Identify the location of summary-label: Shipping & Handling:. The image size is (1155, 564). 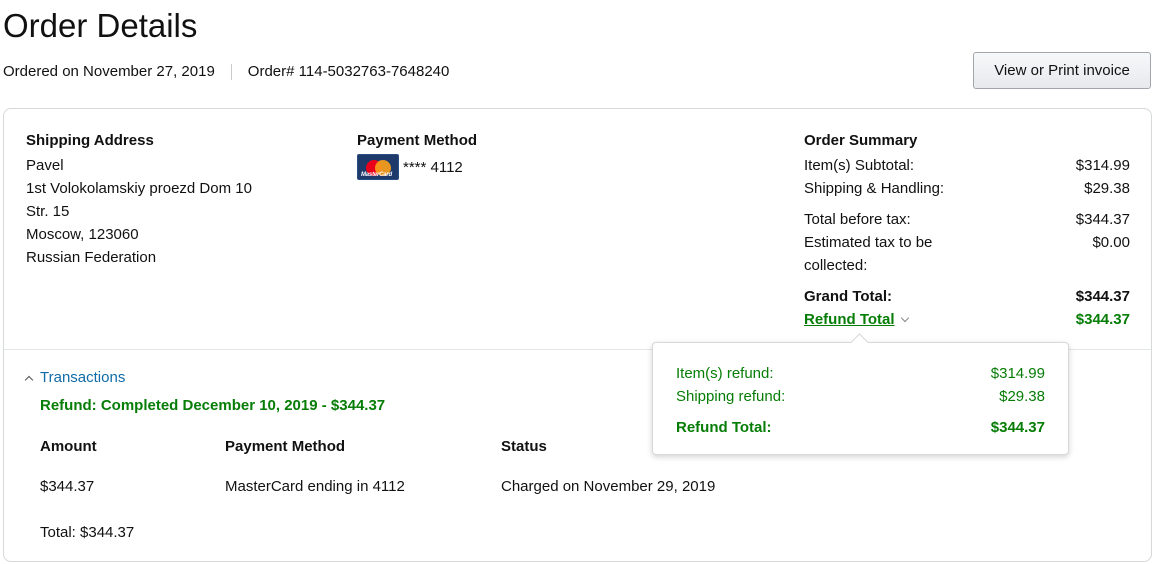
(874, 188).